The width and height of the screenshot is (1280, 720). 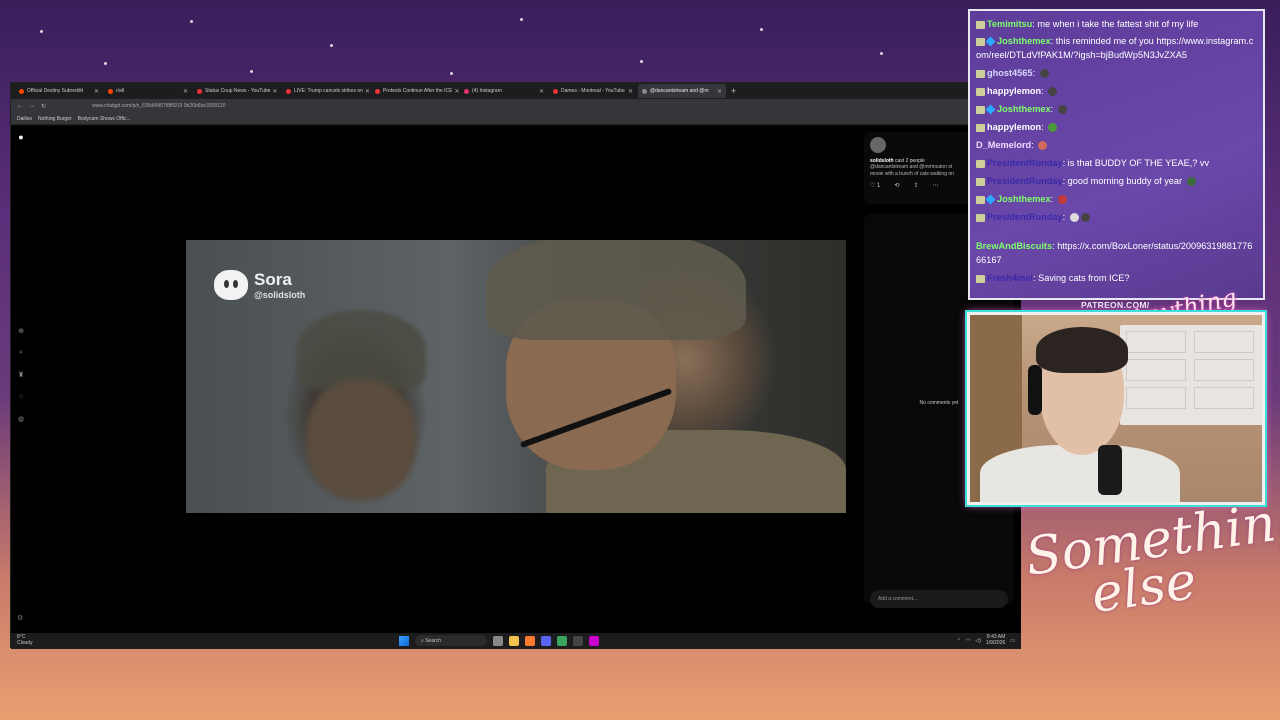 I want to click on tab-live-trump: LIVE: Trump cancels strikes on ✕, so click(x=326, y=91).